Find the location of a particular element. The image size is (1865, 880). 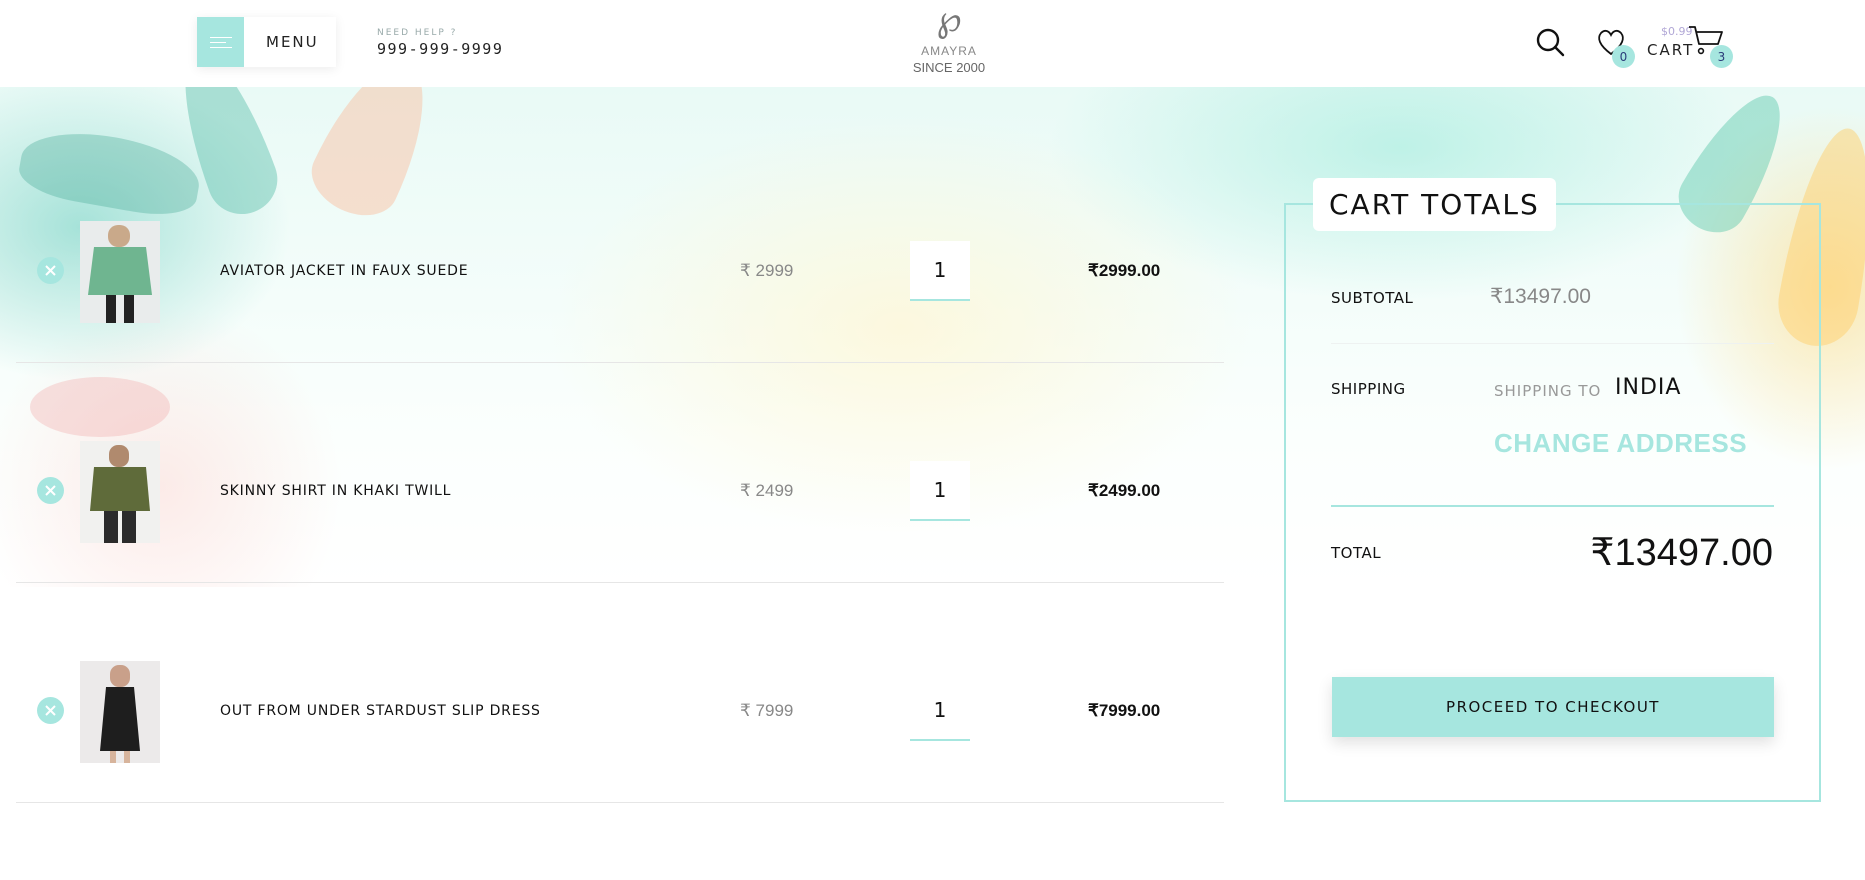

cart-totals-title: CART TOTALS is located at coordinates (1434, 204).